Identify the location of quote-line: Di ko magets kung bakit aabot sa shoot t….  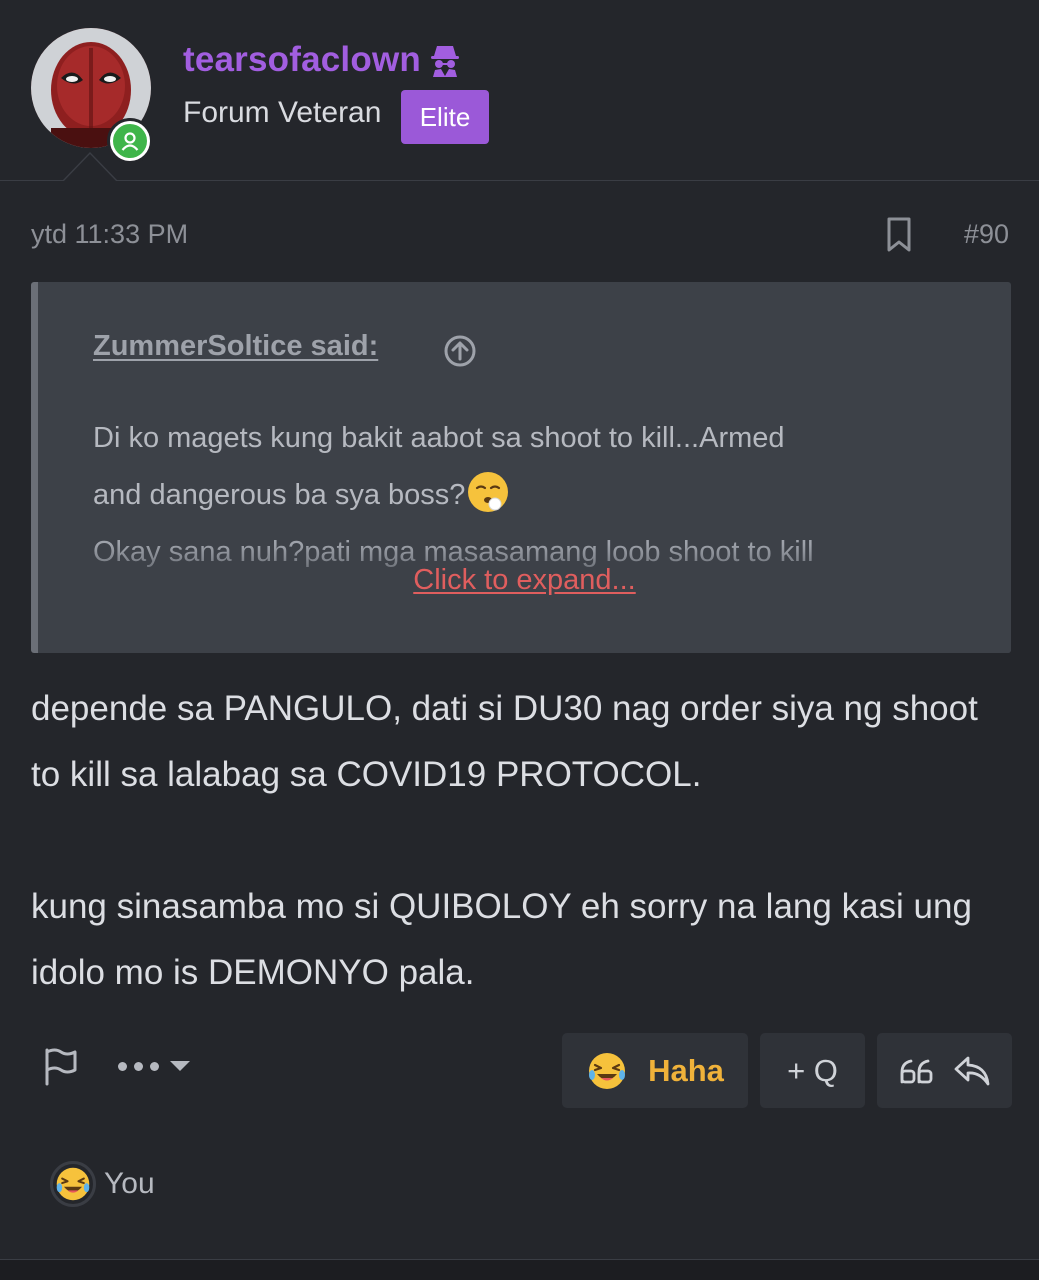
(439, 438).